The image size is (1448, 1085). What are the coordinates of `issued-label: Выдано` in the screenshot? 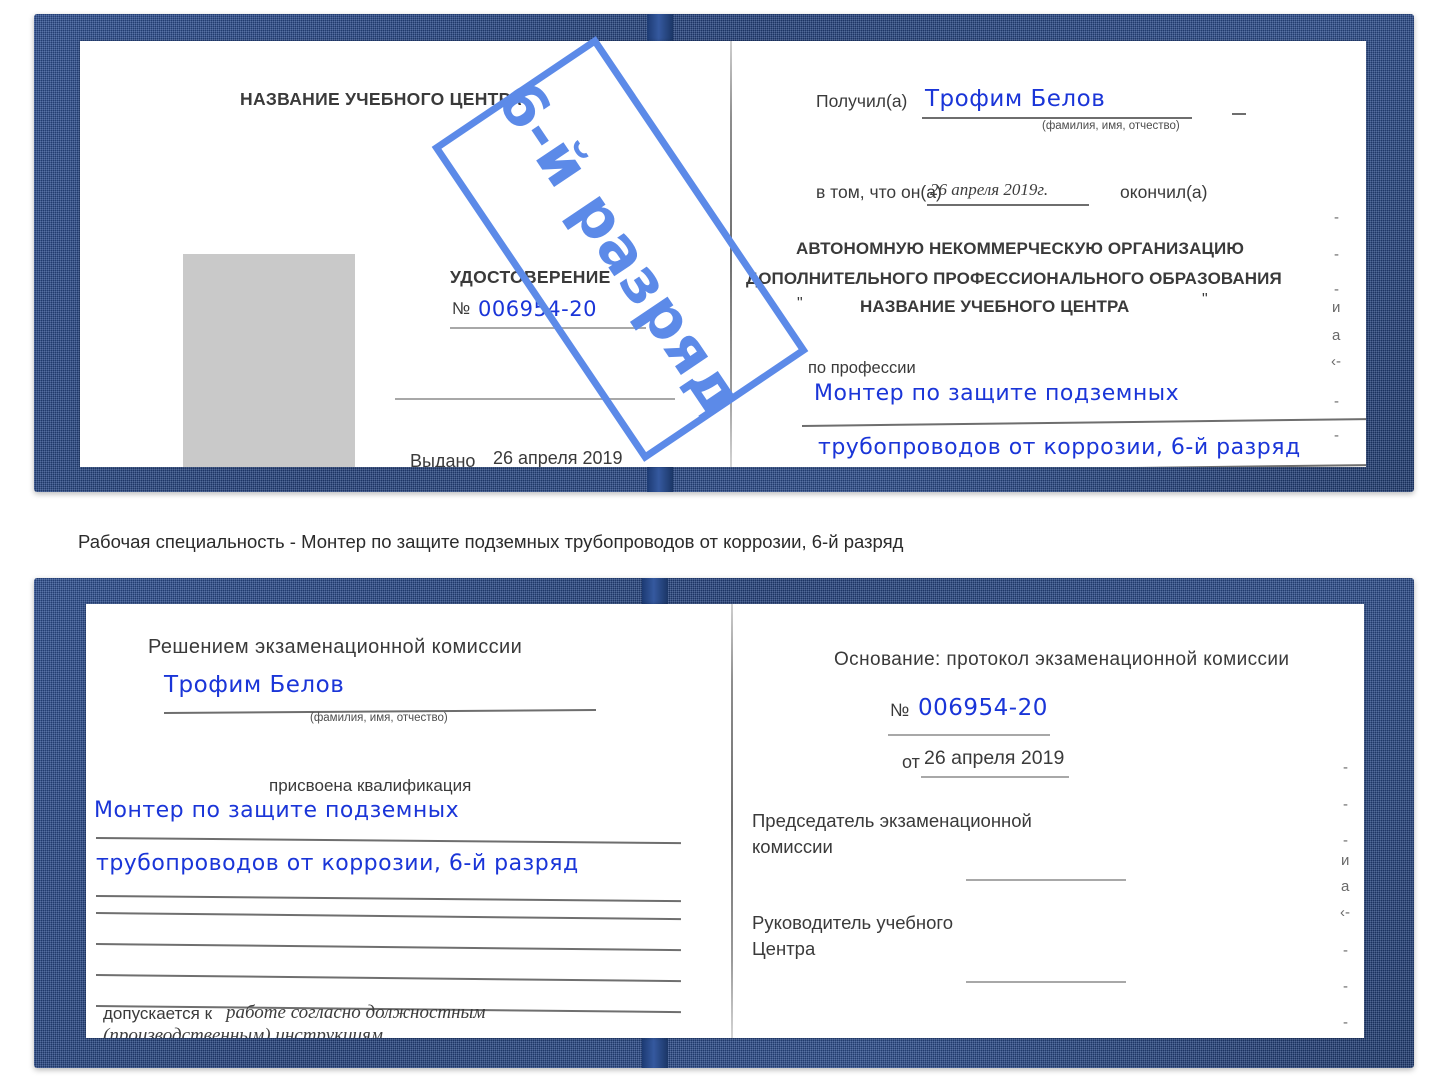 It's located at (443, 459).